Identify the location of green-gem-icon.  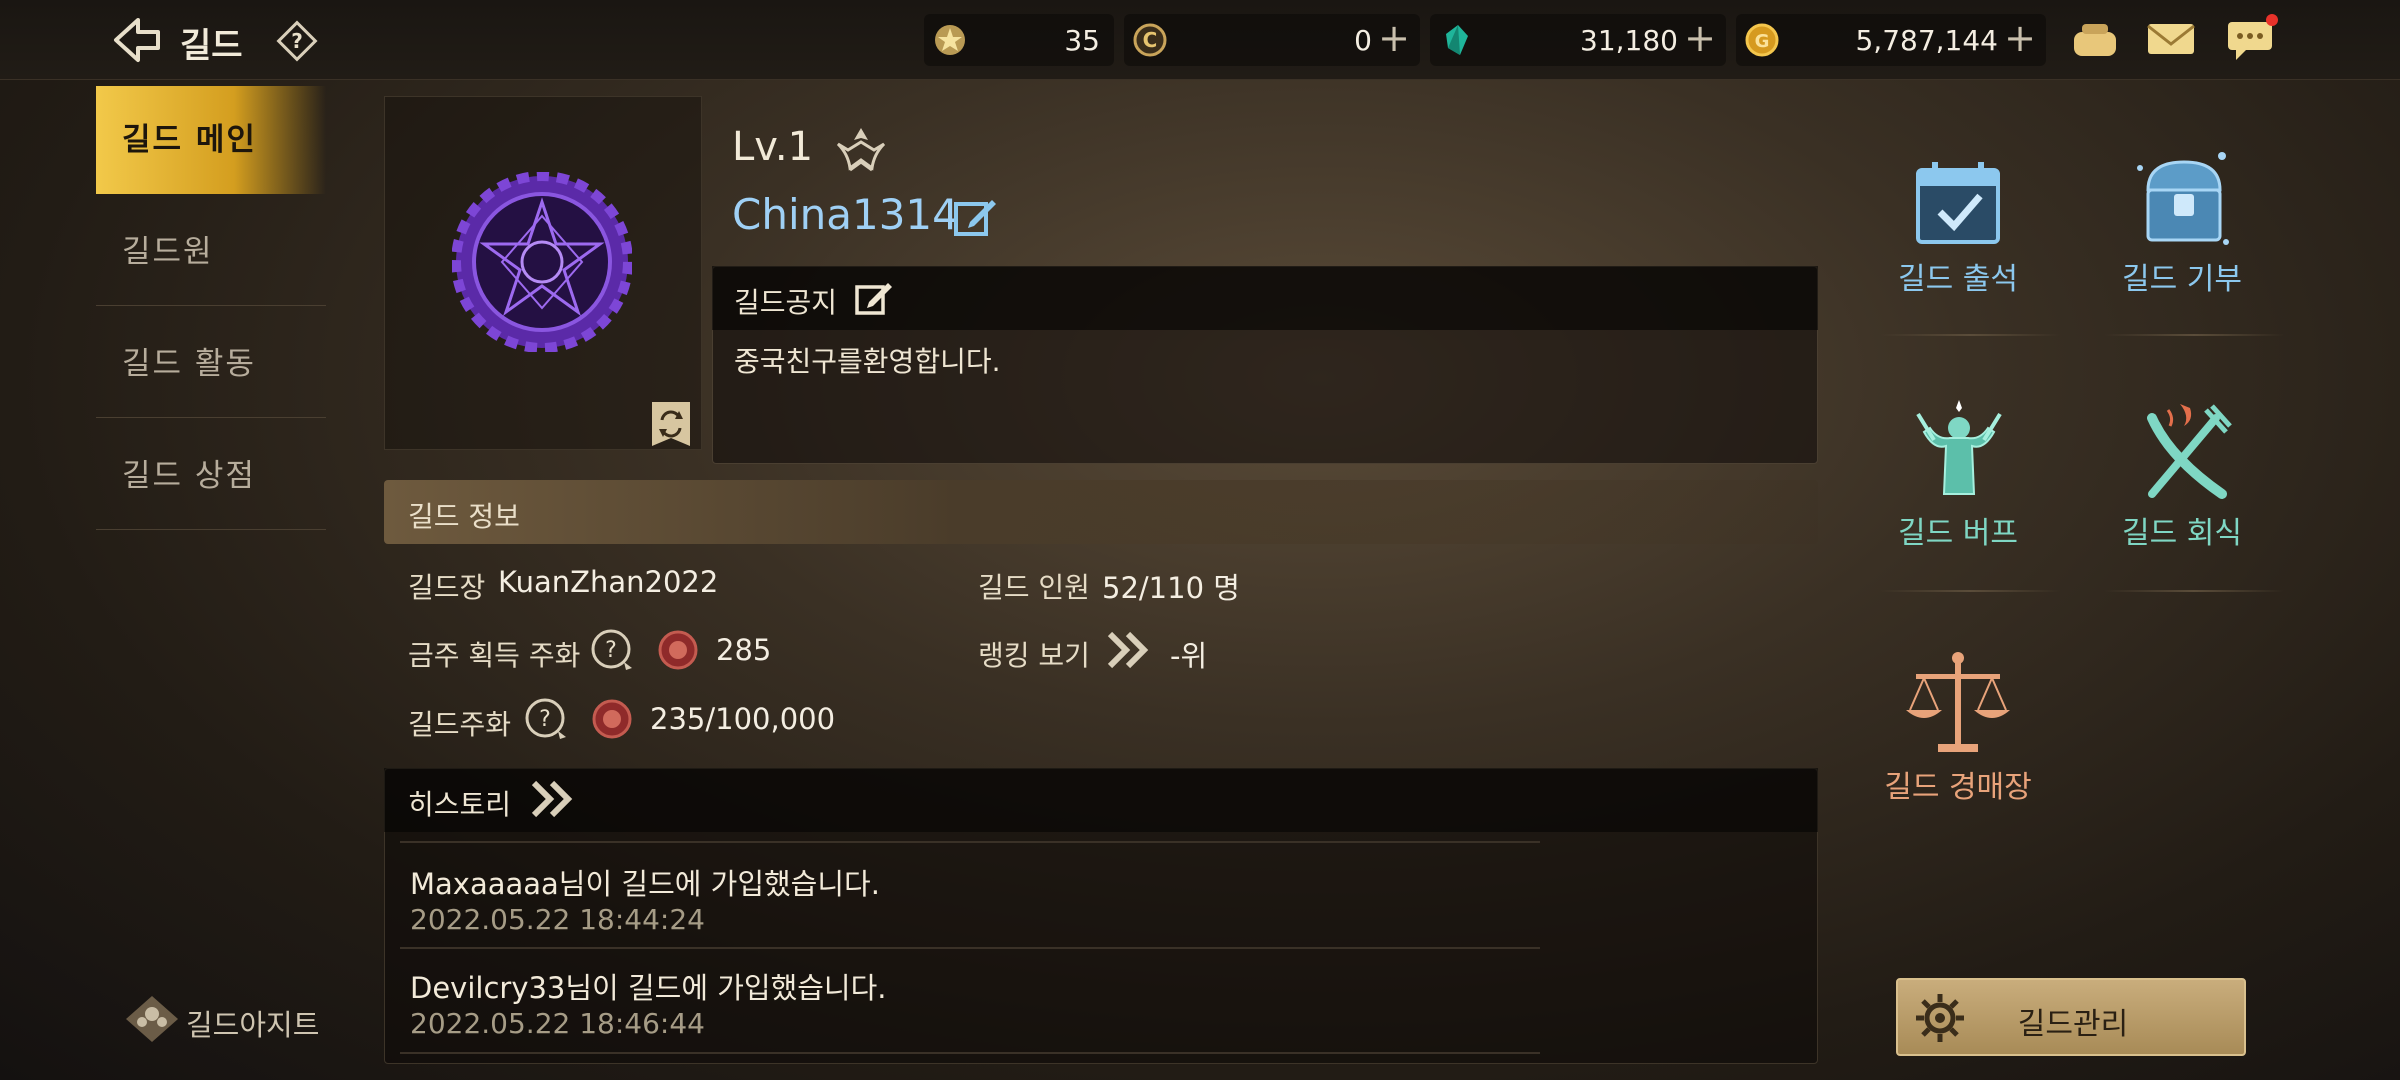
(1457, 40).